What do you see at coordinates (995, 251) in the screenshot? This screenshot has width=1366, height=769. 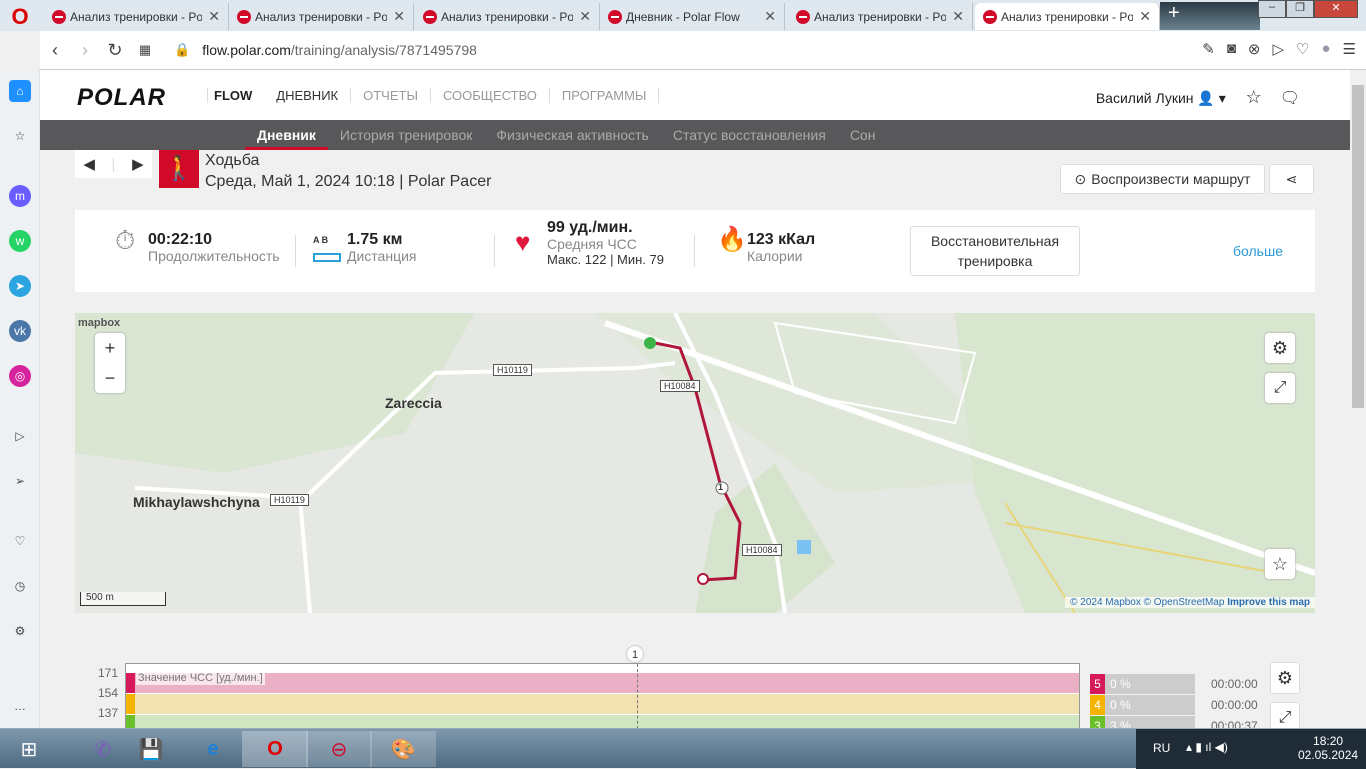 I see `training-benefit-badge: Восстановительная тренировка` at bounding box center [995, 251].